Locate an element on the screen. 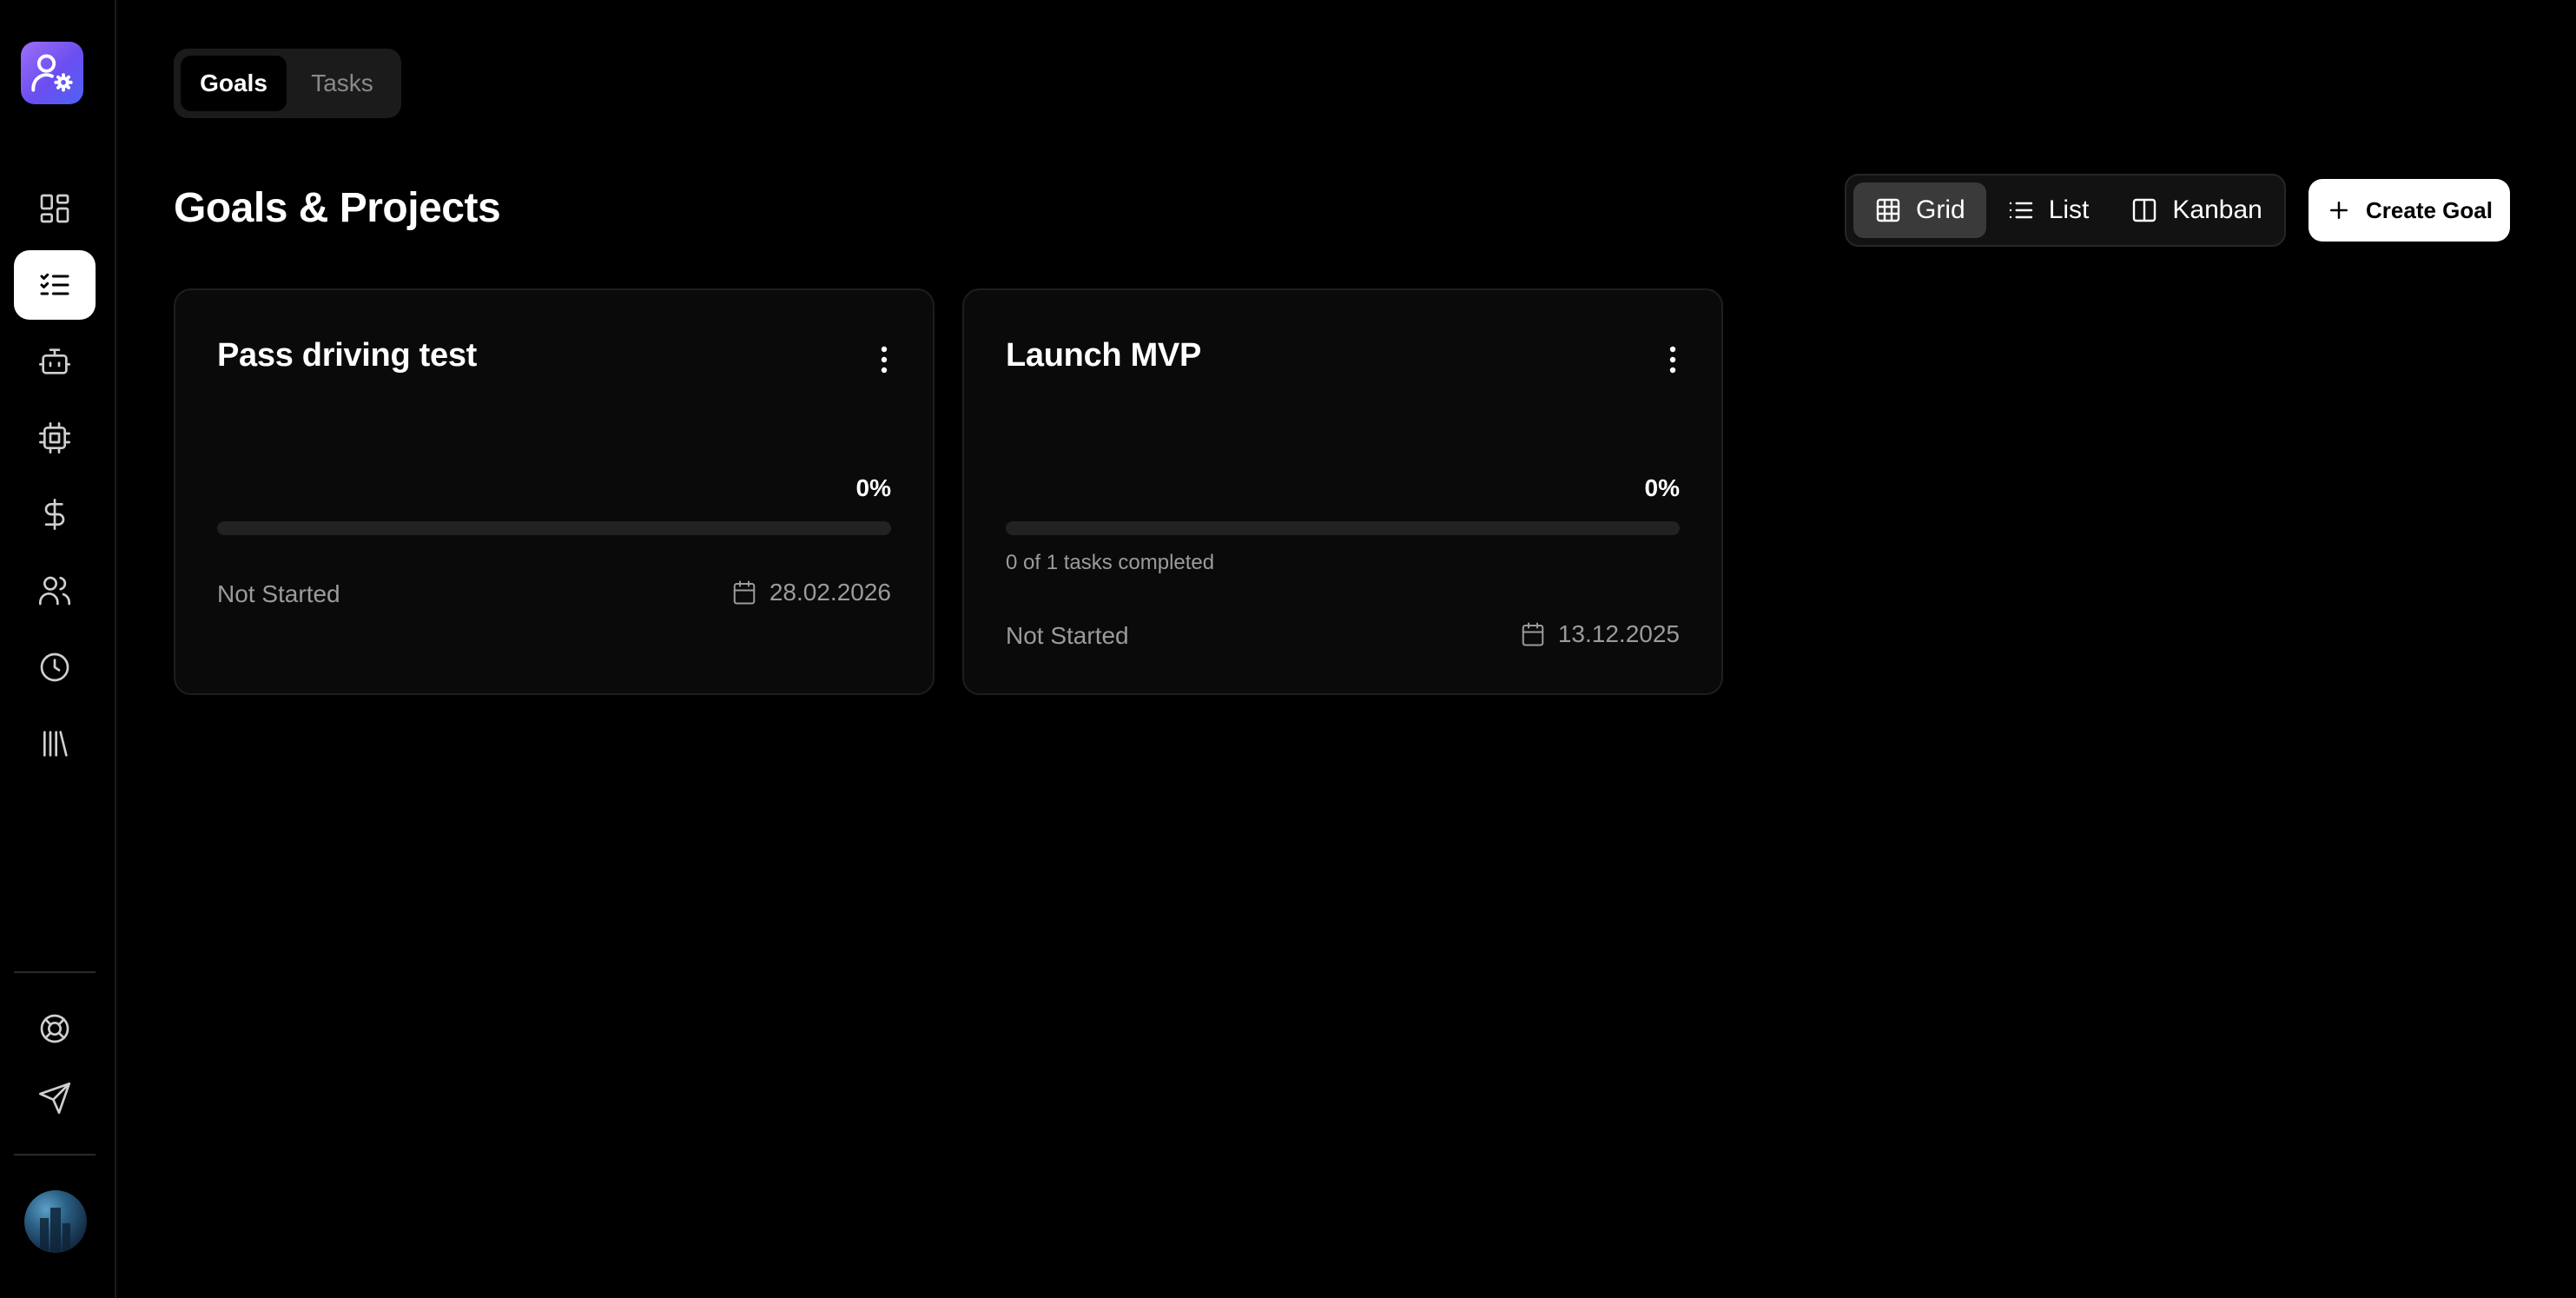 This screenshot has height=1298, width=2576. send-icon is located at coordinates (54, 1098).